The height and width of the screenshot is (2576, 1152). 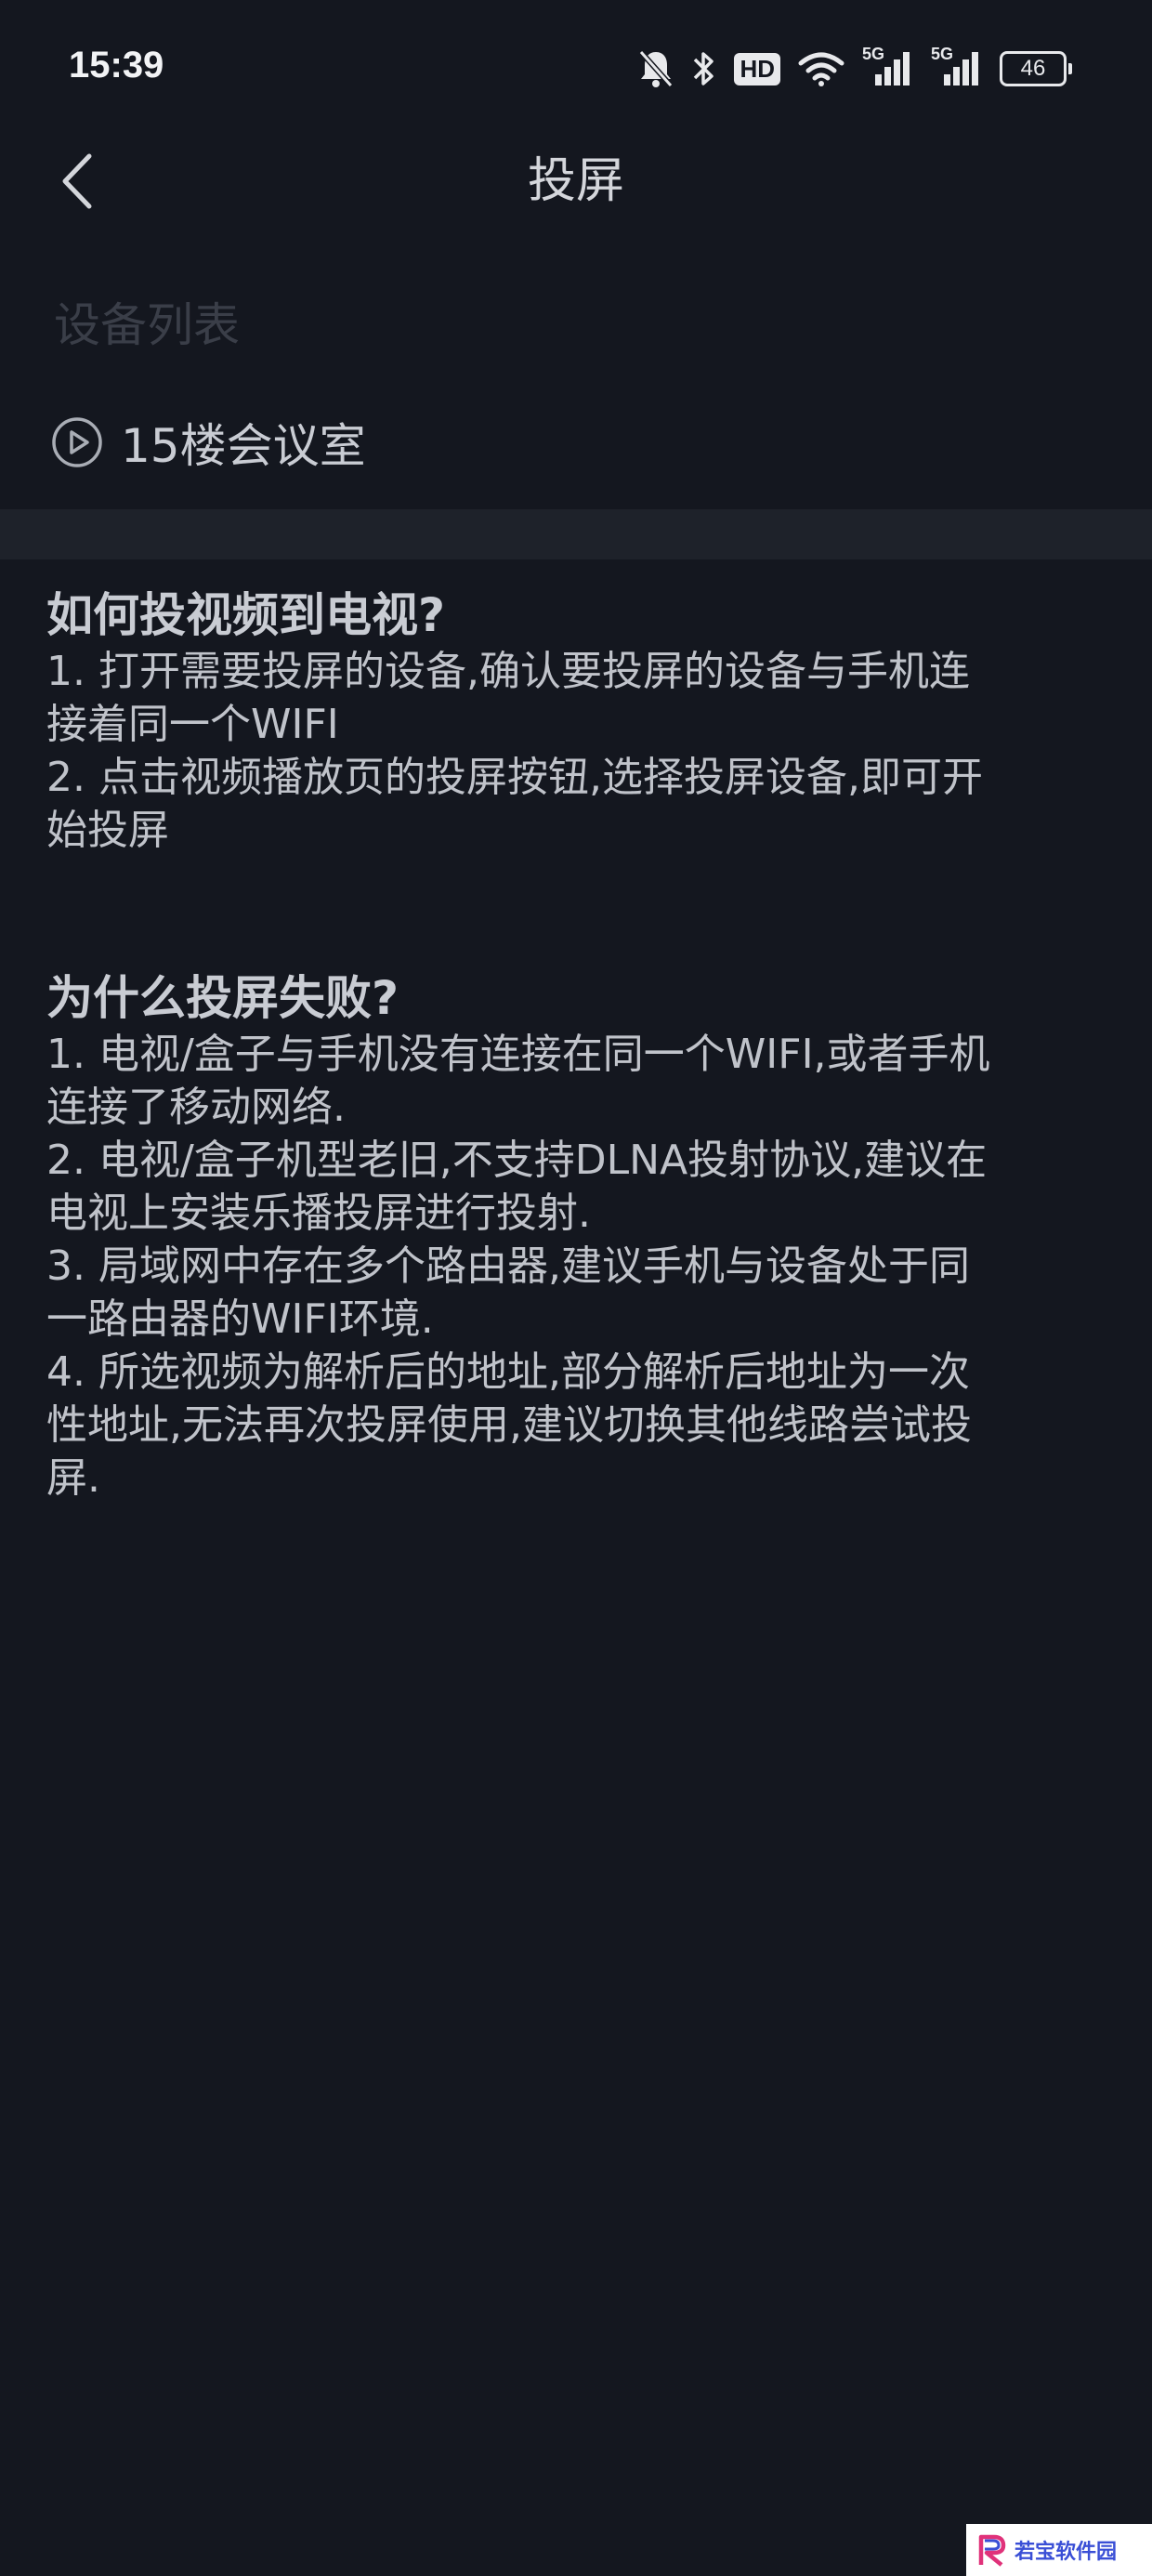 What do you see at coordinates (73, 1478) in the screenshot?
I see `help-line: 屏.` at bounding box center [73, 1478].